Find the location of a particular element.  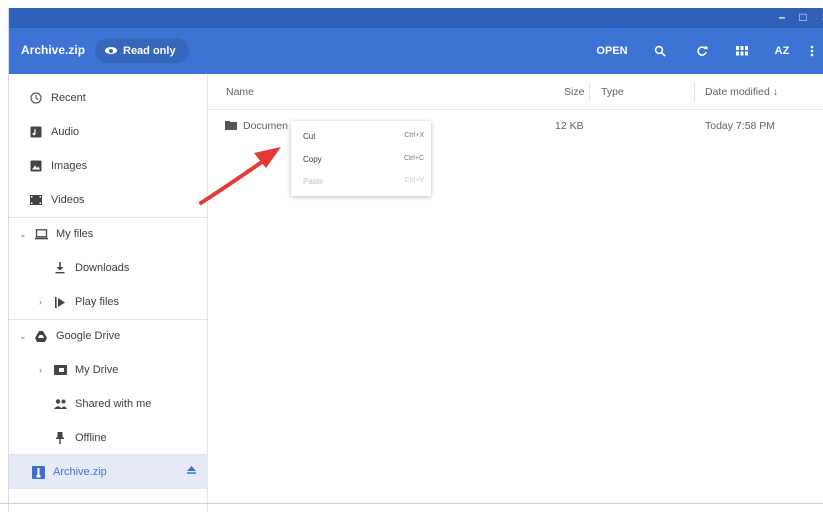

sidebar-item-label: Archive.zip is located at coordinates (80, 472).